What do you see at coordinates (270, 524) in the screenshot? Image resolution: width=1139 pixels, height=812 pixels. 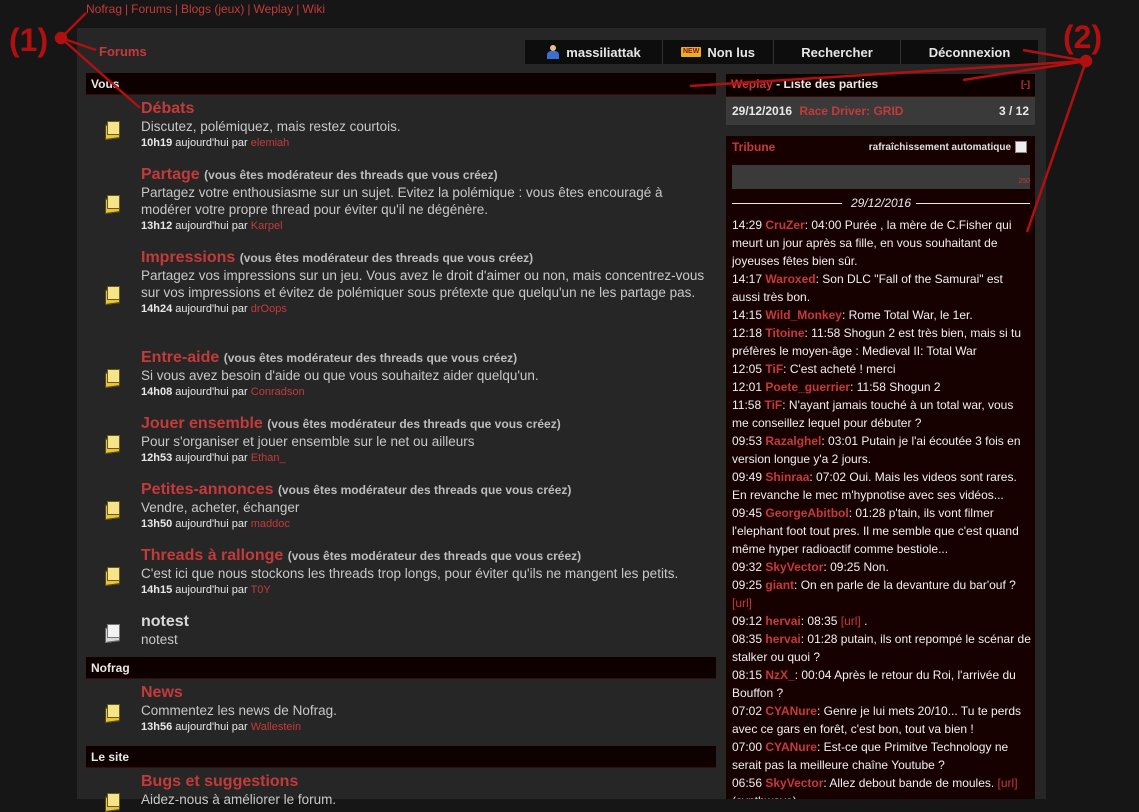 I see `last-post-author-link: maddoc` at bounding box center [270, 524].